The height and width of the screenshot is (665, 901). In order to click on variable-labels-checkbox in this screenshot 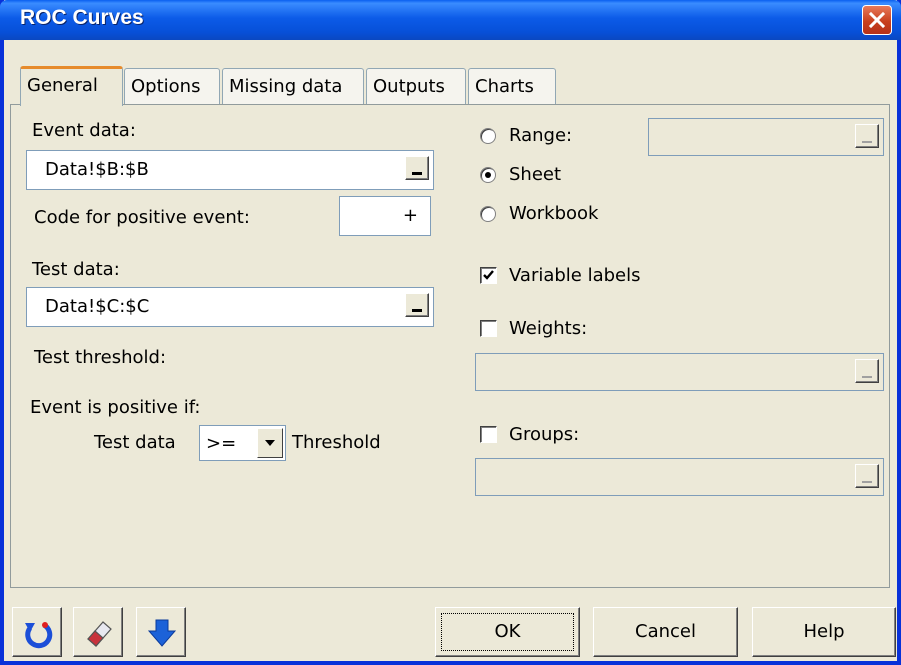, I will do `click(488, 275)`.